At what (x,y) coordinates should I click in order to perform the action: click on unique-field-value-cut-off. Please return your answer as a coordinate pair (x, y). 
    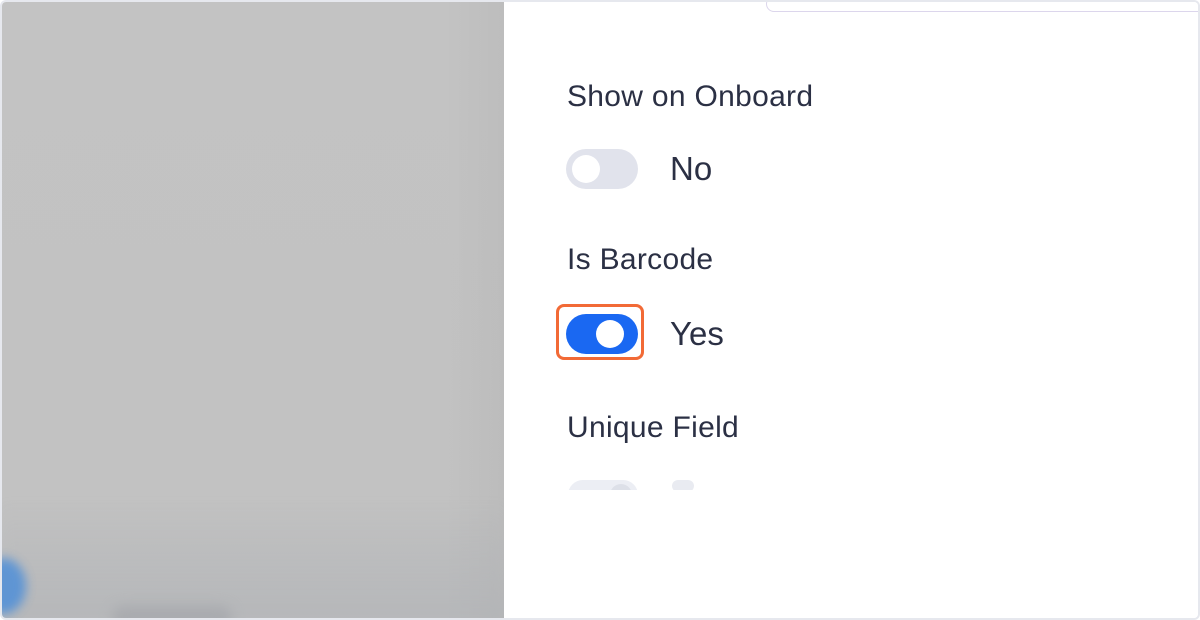
    Looking at the image, I should click on (683, 485).